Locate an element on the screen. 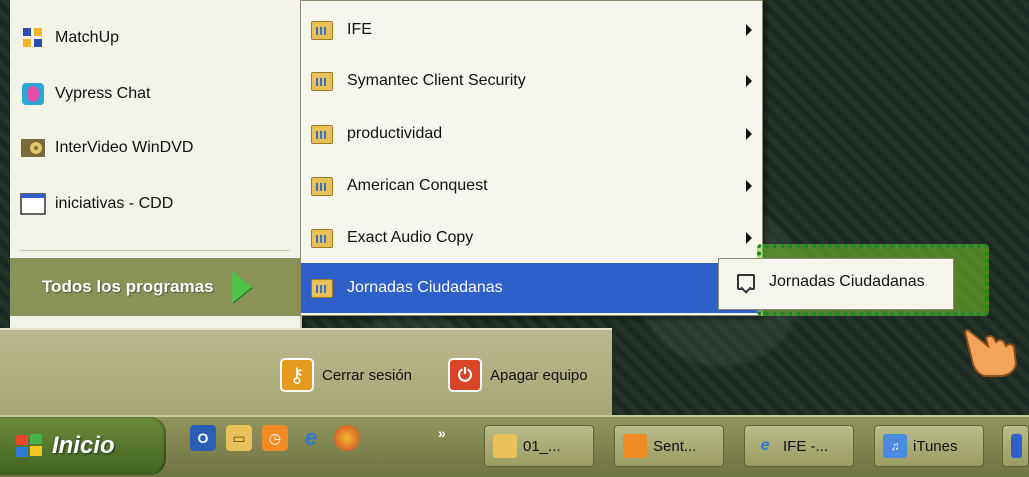 This screenshot has width=1029, height=477. key-icon: ⚷ is located at coordinates (297, 375).